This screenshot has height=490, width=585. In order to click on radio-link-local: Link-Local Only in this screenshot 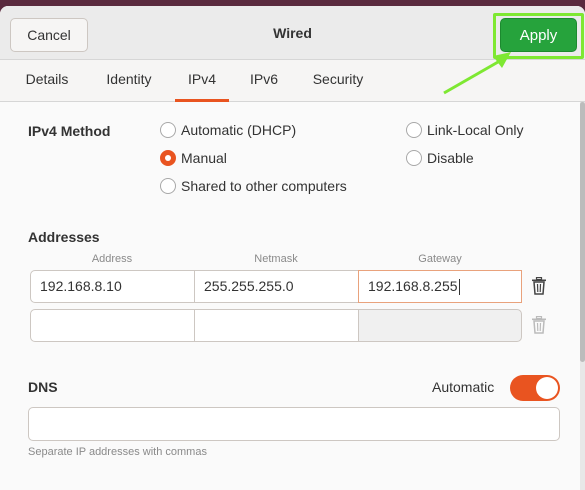, I will do `click(465, 130)`.